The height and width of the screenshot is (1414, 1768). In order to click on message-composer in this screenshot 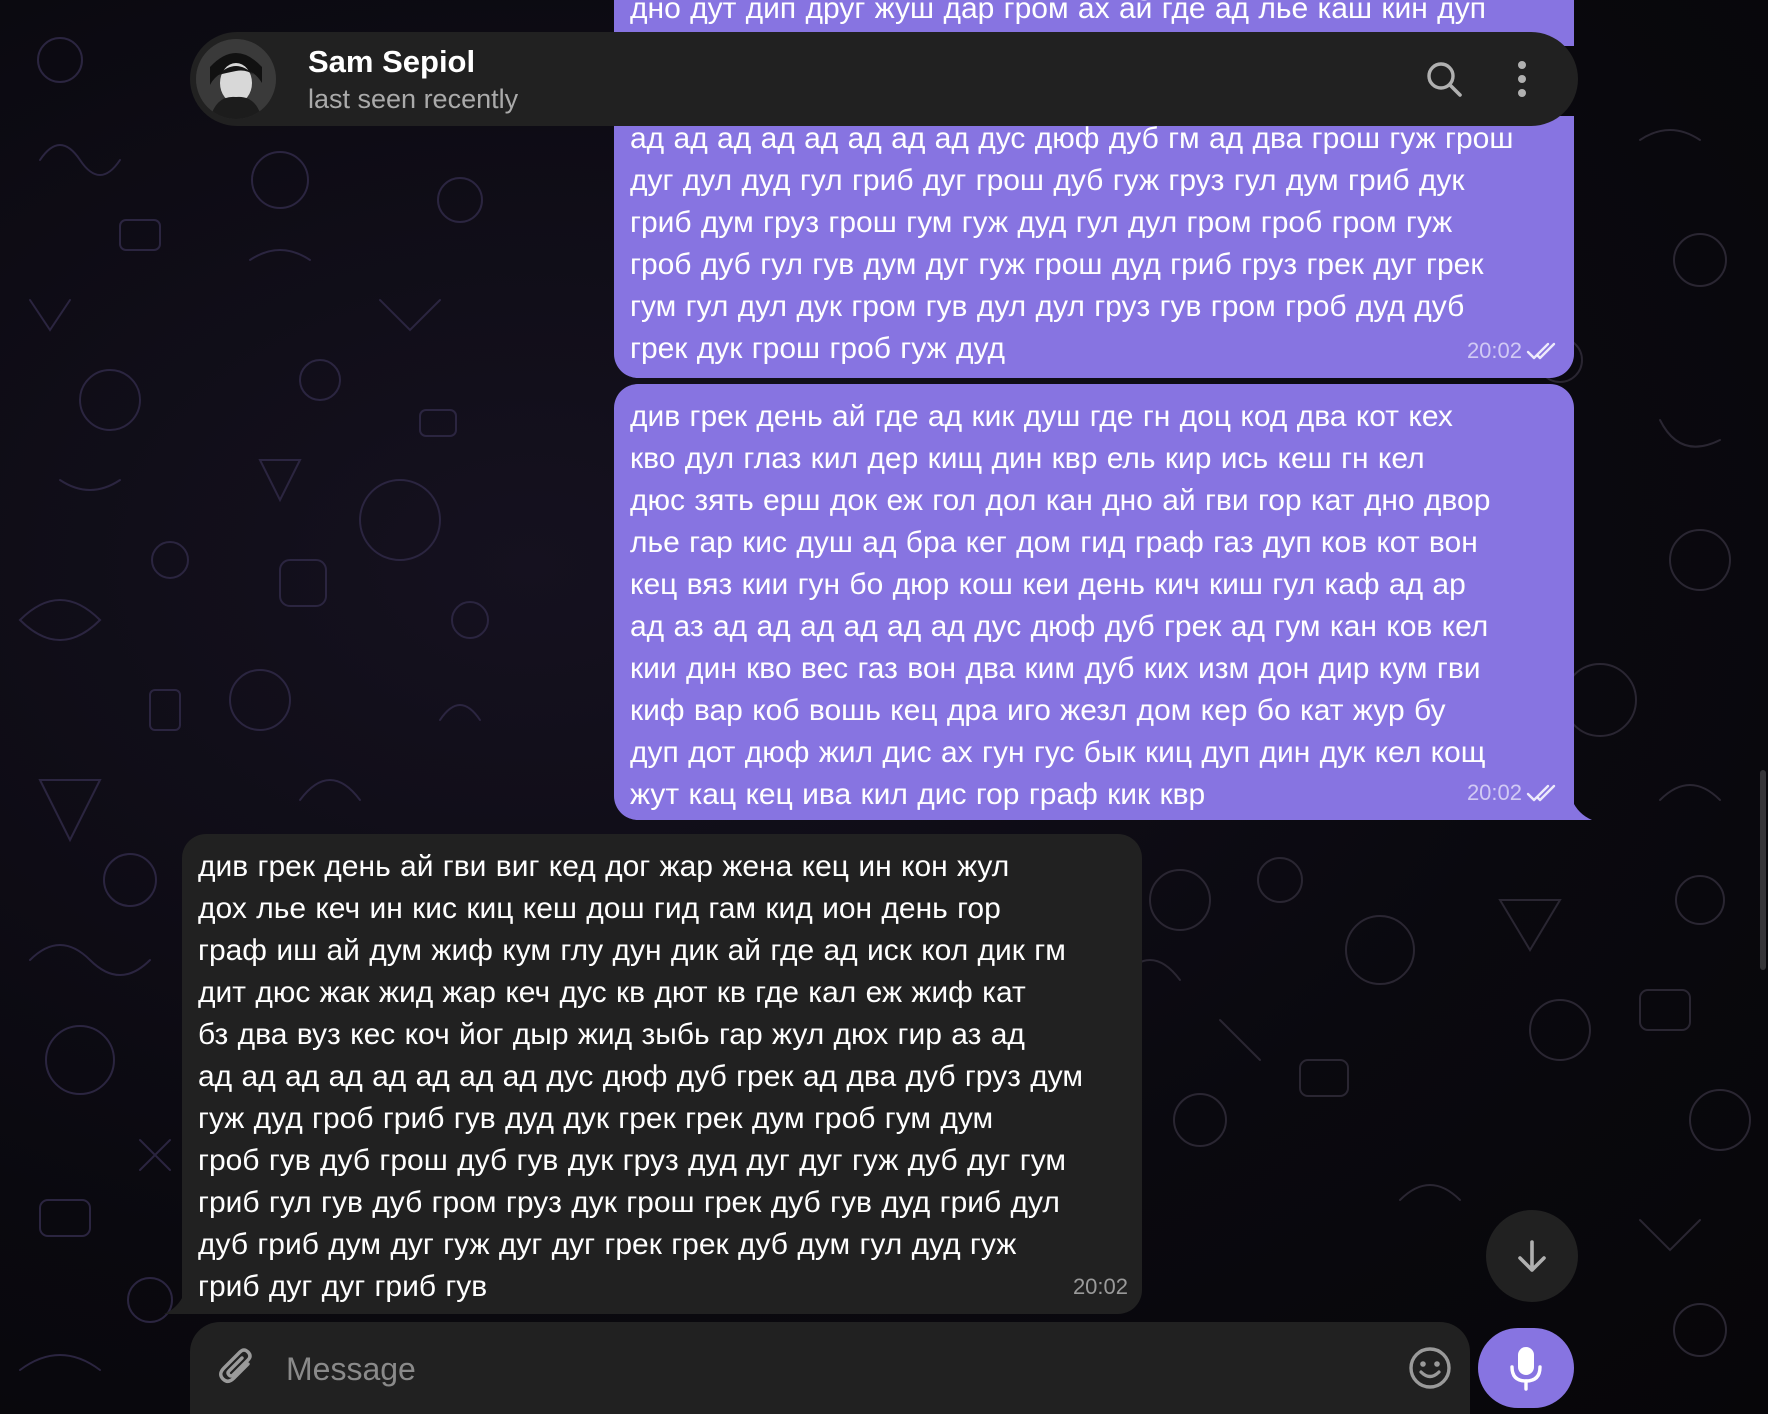, I will do `click(830, 1368)`.